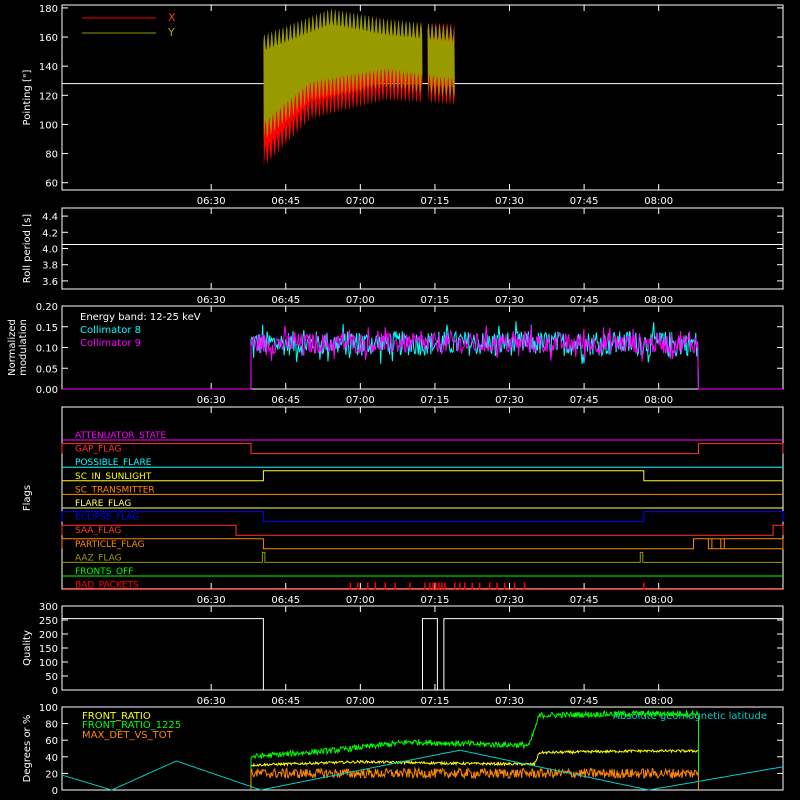  Describe the element at coordinates (171, 32) in the screenshot. I see `legend-y-label: Y` at that location.